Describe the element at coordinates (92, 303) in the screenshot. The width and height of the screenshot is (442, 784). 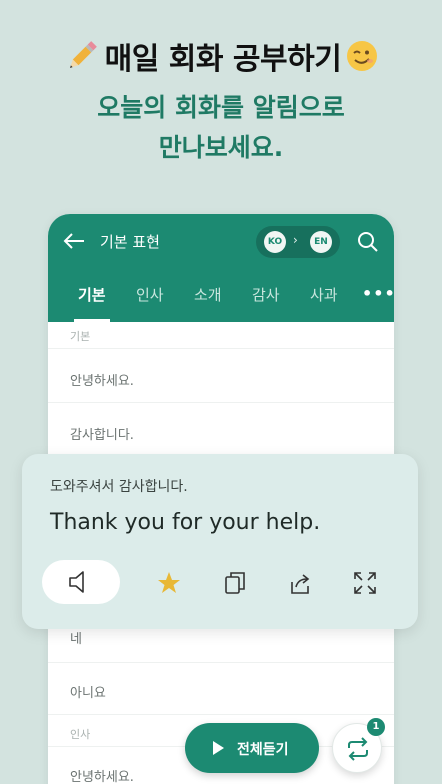
I see `tab-basic: 기본` at that location.